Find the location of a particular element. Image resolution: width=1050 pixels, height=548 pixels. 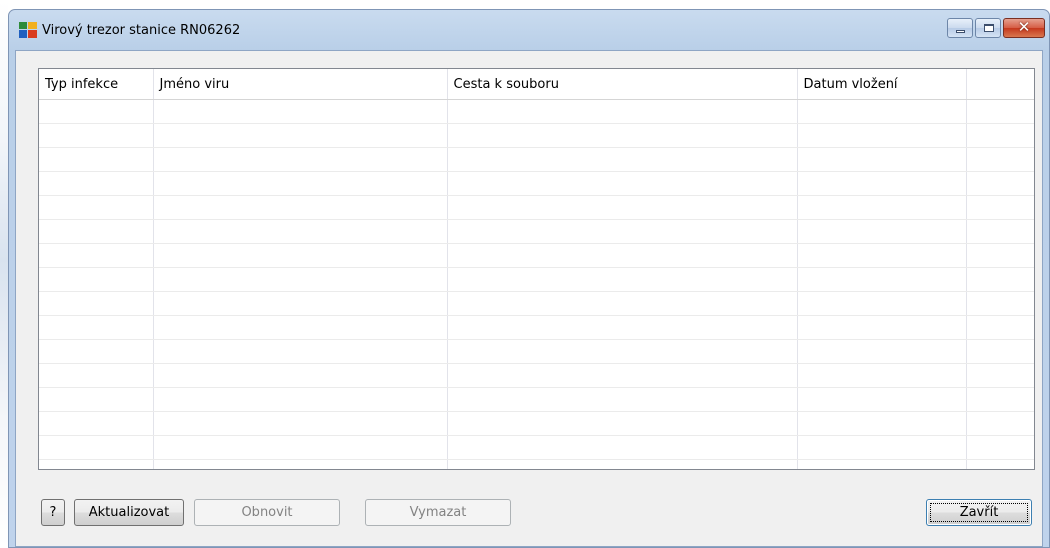

column-header-infection-type: Typ infekce is located at coordinates (96, 84).